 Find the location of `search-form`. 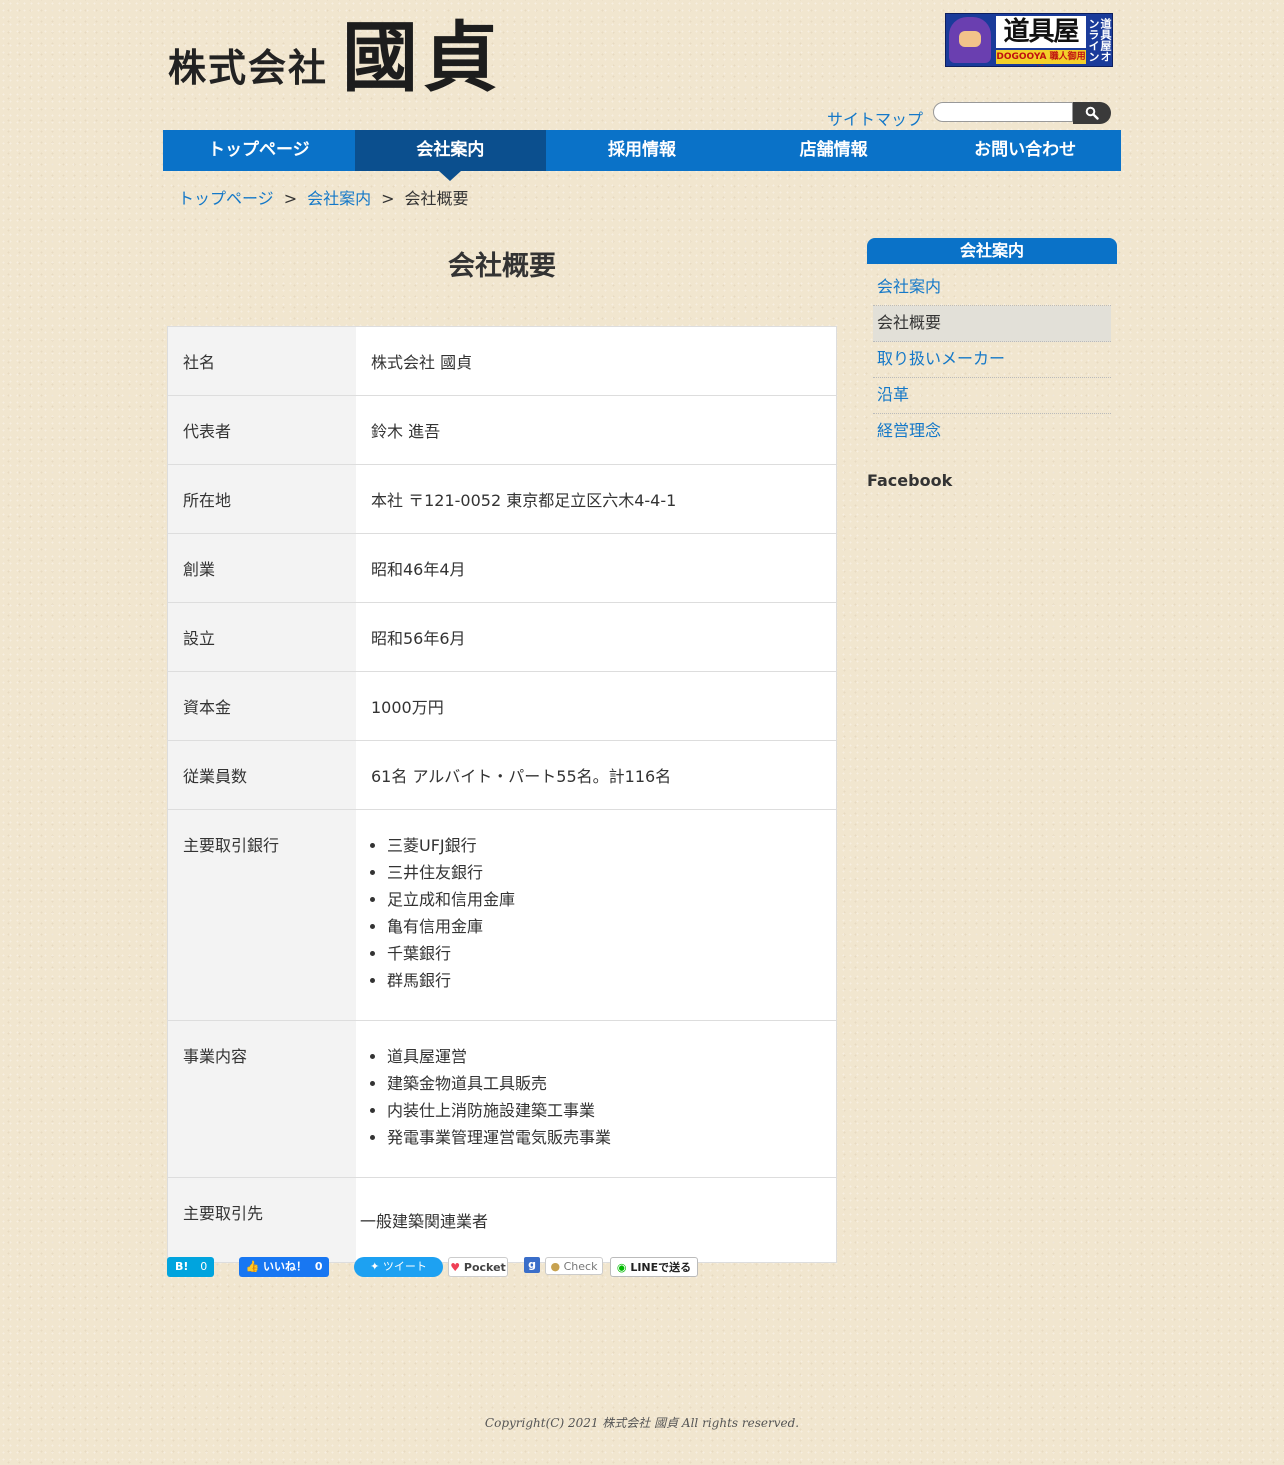

search-form is located at coordinates (1023, 113).